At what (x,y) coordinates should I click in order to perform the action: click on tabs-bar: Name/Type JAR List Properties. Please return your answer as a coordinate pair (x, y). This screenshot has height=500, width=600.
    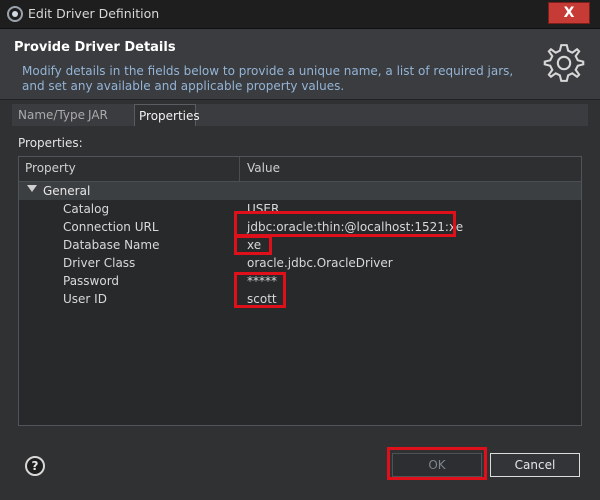
    Looking at the image, I should click on (300, 124).